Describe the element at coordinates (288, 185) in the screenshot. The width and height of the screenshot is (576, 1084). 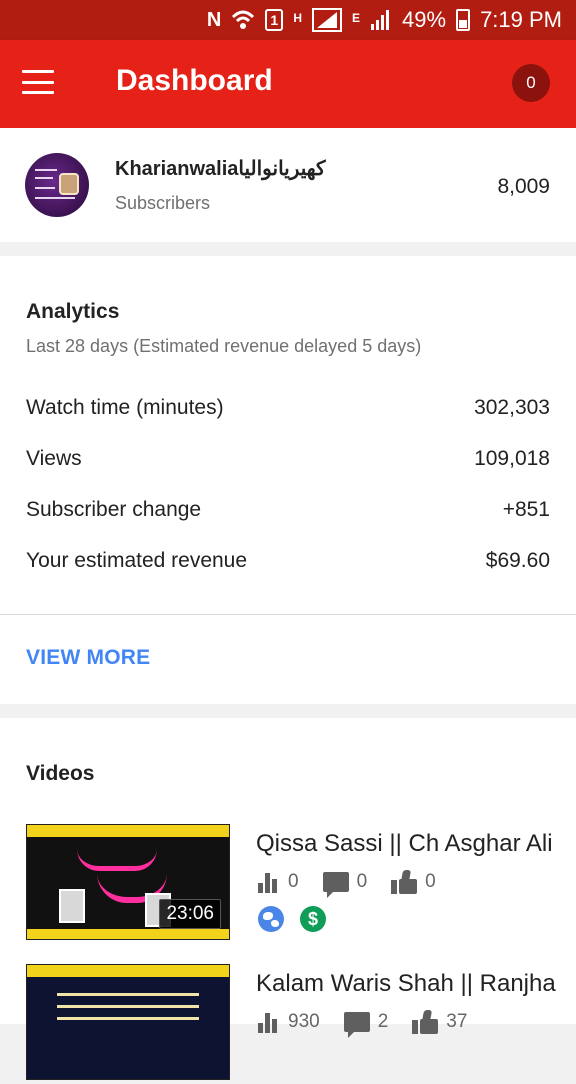
I see `channel-card` at that location.